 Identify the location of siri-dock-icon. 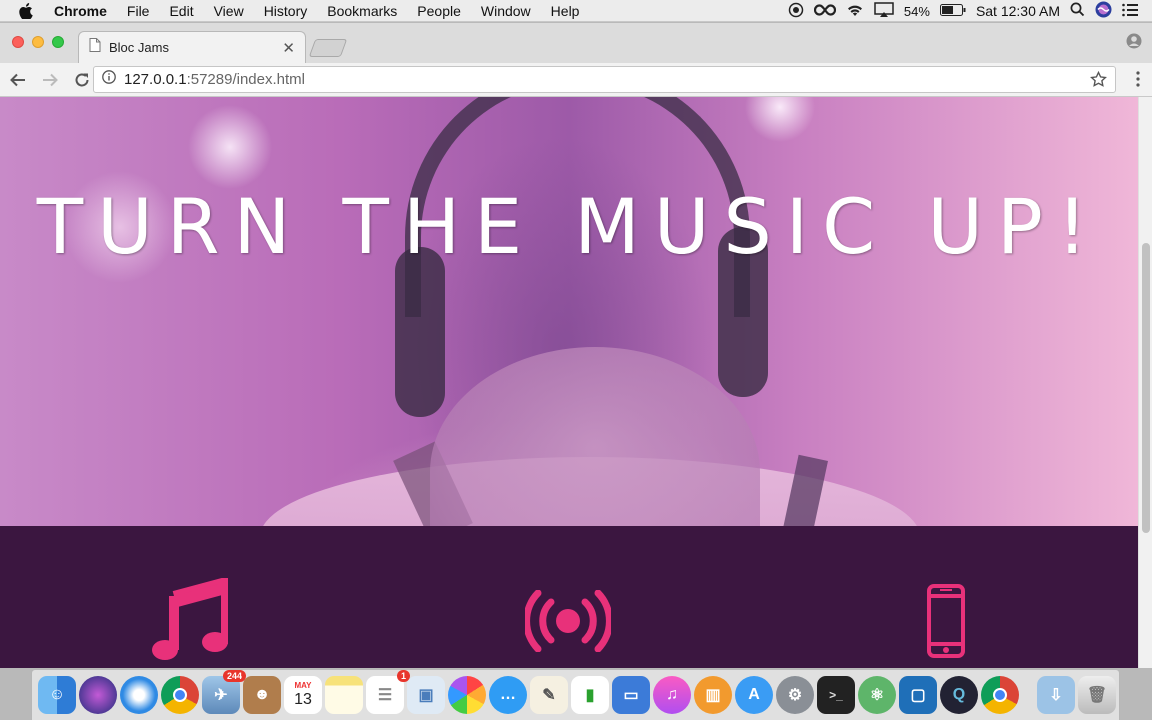
(98, 695).